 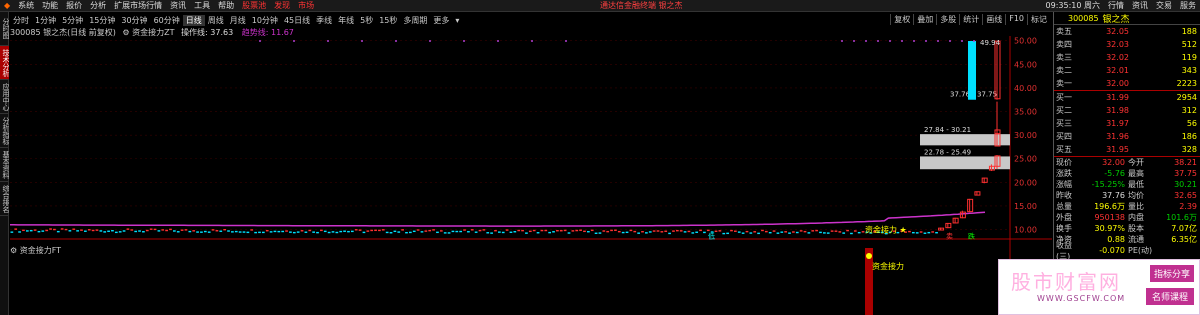 I want to click on tool-multi-stock: 多股, so click(x=947, y=19).